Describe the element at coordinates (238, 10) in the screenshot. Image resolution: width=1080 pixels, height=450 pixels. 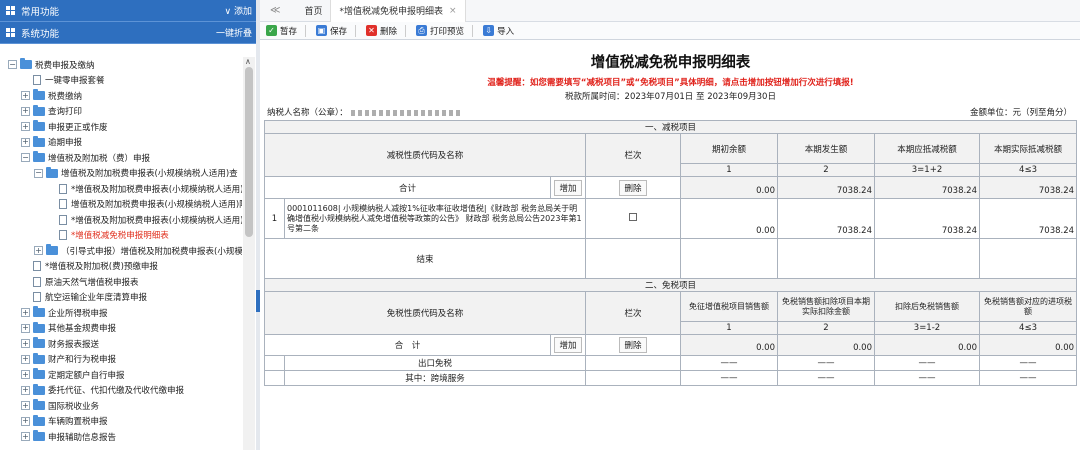
I see `add-favorite-button: ∨ 添加` at that location.